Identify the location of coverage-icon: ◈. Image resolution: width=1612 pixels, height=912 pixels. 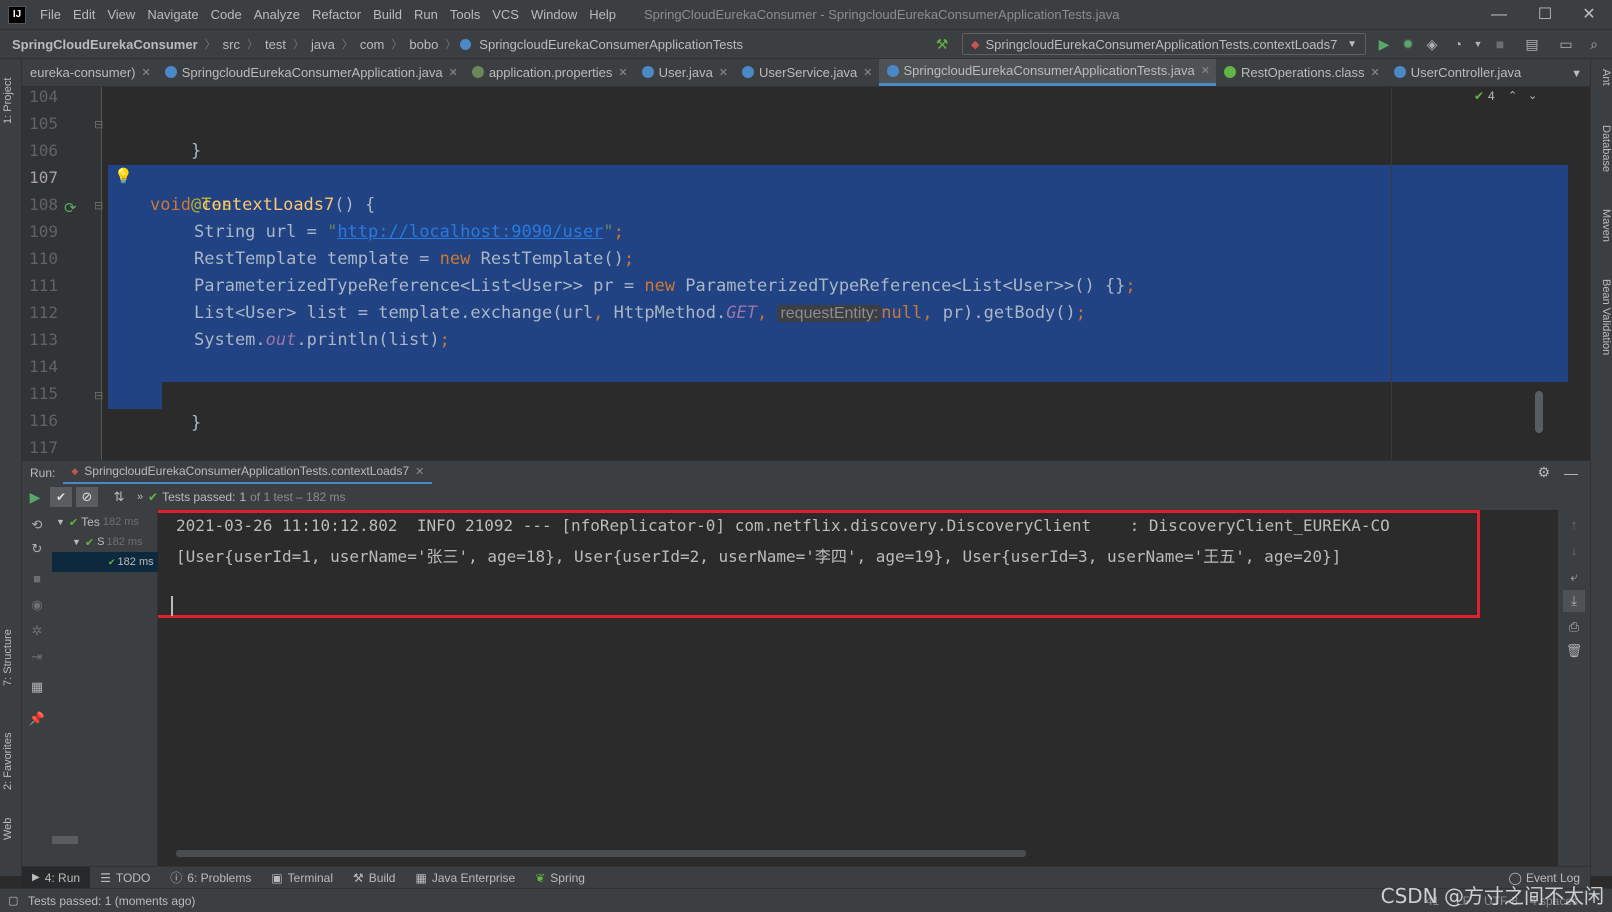
(1432, 44).